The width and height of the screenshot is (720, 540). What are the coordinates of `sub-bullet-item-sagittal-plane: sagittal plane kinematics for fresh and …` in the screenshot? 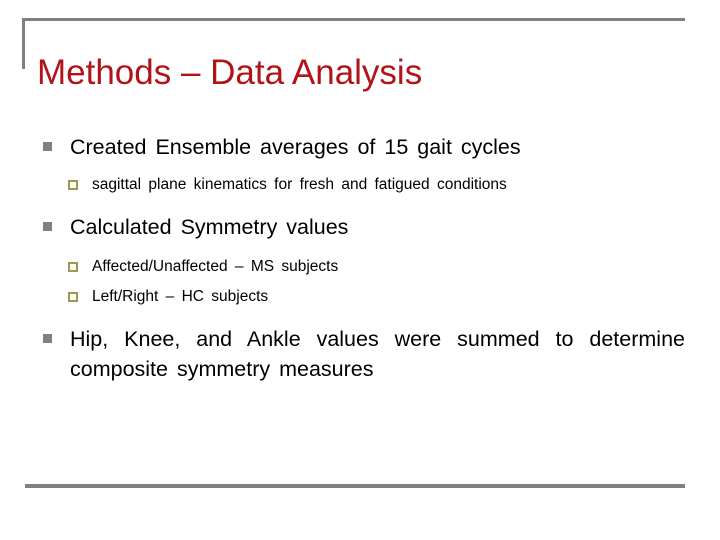 It's located at (360, 185).